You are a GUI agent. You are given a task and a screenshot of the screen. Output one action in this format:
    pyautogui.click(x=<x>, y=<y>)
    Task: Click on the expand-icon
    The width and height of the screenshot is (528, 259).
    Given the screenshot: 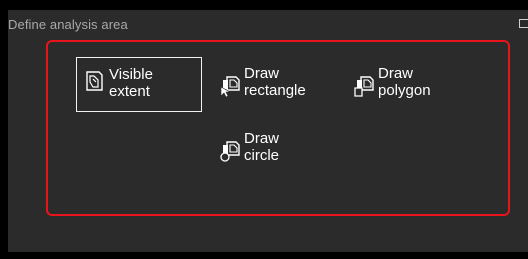 What is the action you would take?
    pyautogui.click(x=523, y=23)
    